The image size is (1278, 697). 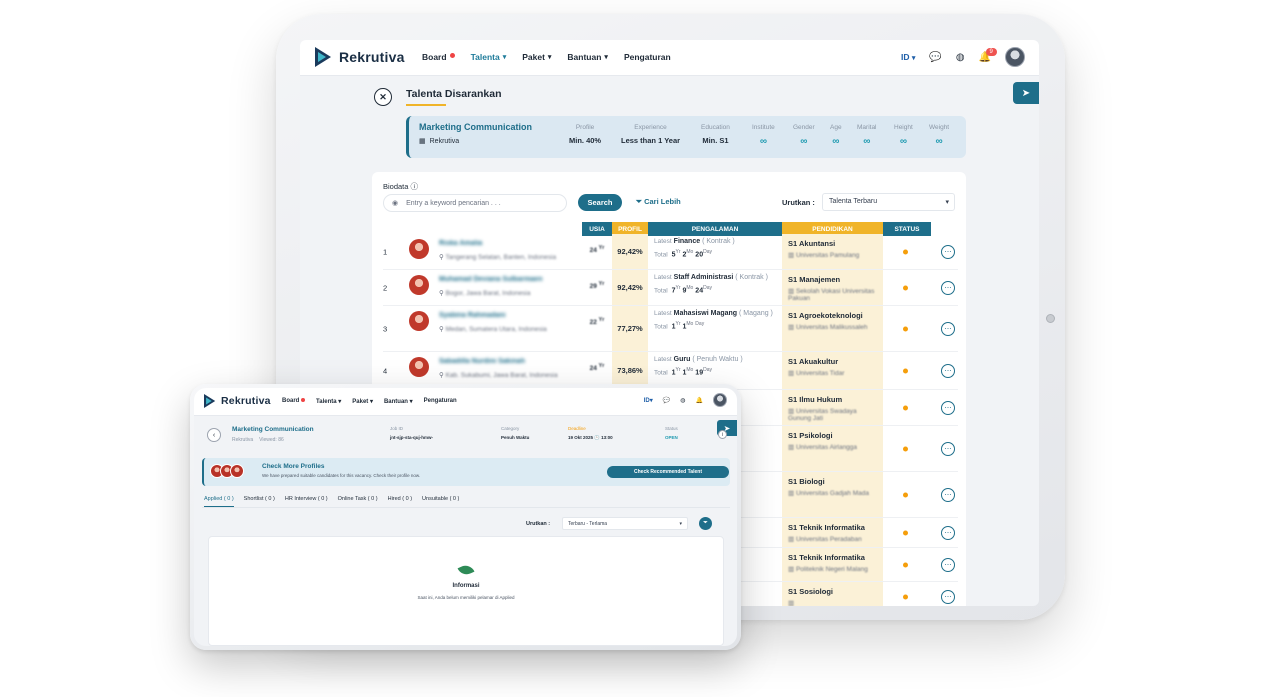 What do you see at coordinates (1026, 93) in the screenshot?
I see `send-icon-button: ➤` at bounding box center [1026, 93].